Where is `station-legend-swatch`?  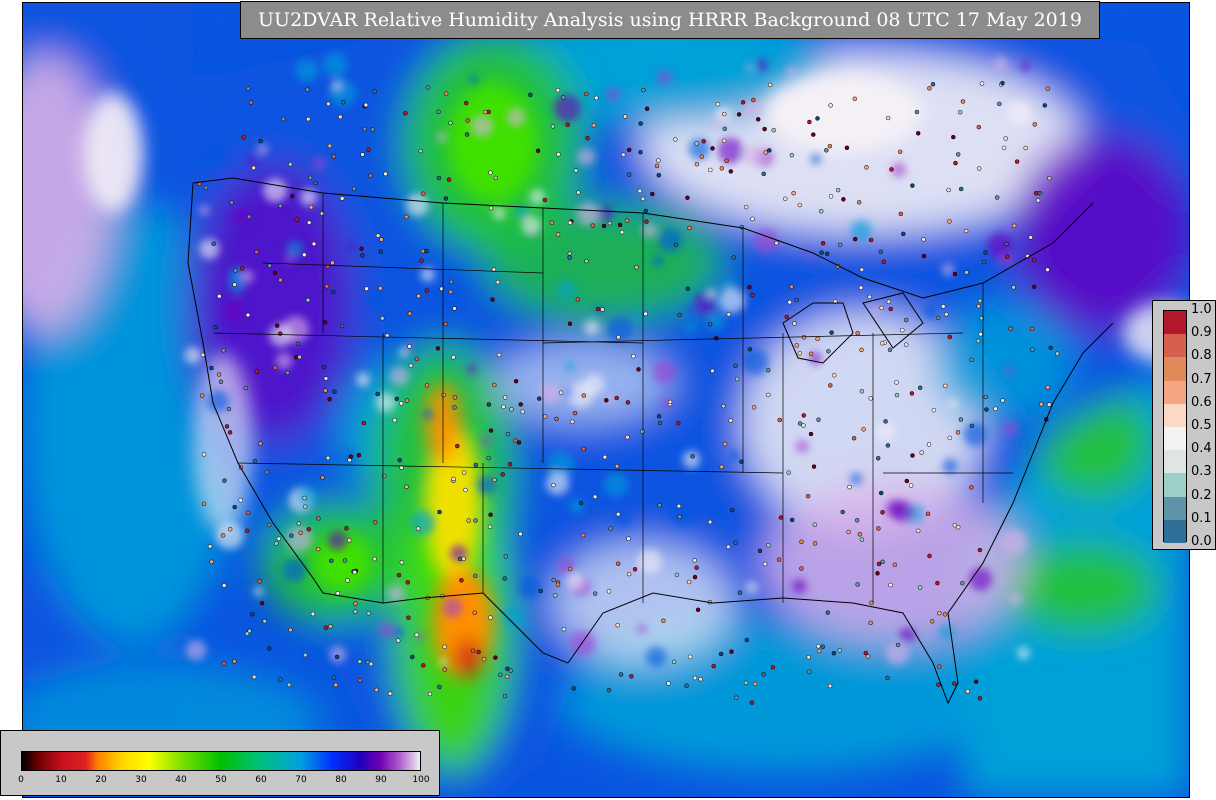 station-legend-swatch is located at coordinates (1175, 485).